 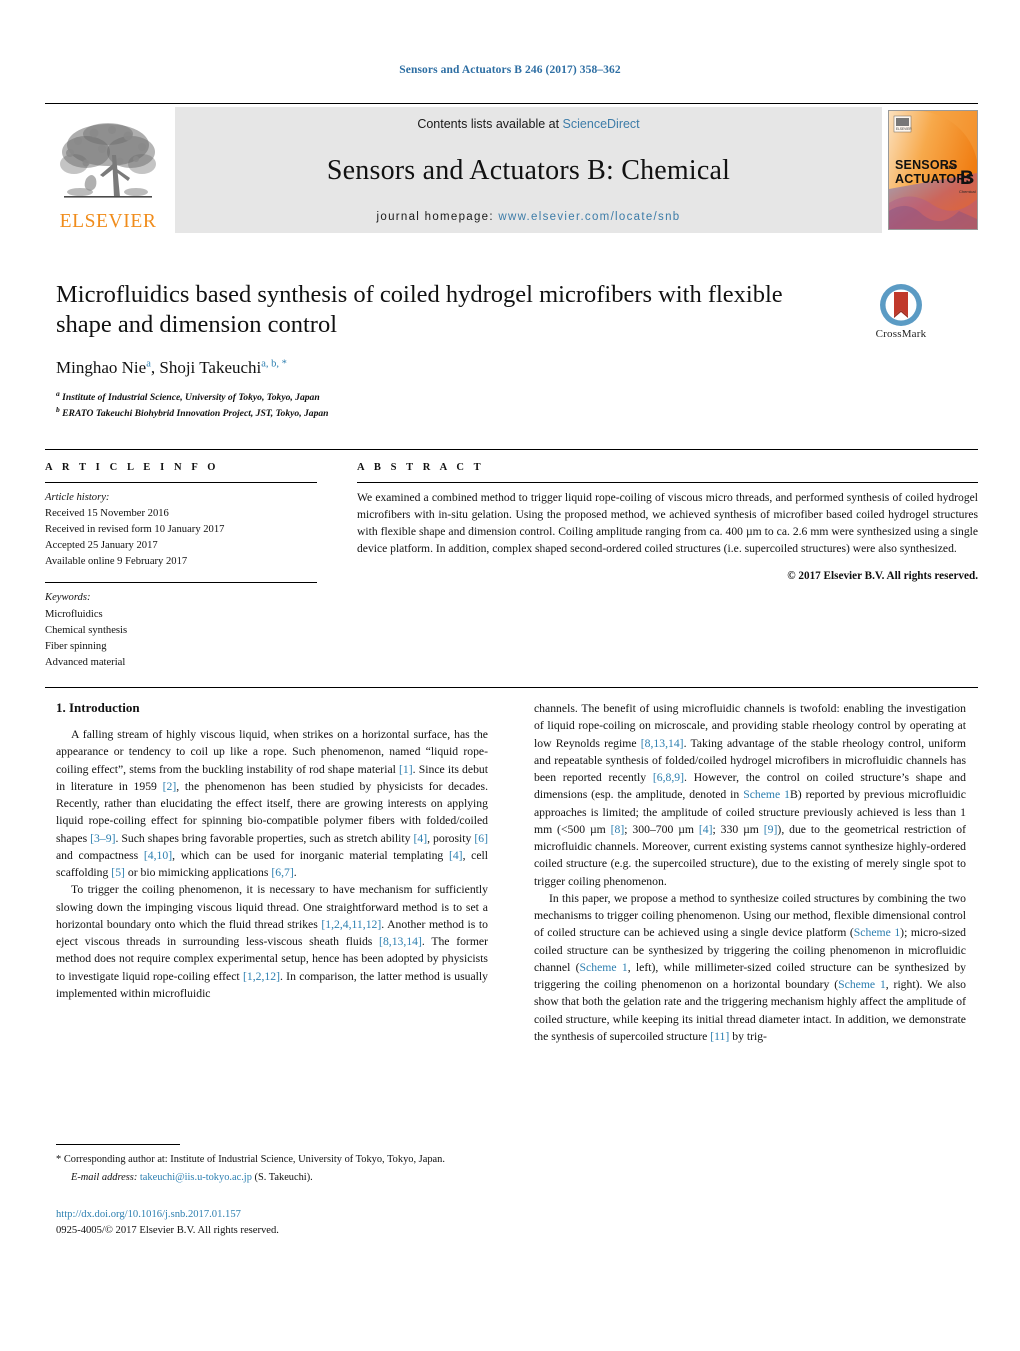 What do you see at coordinates (116, 562) in the screenshot?
I see `history-item: Available online 9 February 2017` at bounding box center [116, 562].